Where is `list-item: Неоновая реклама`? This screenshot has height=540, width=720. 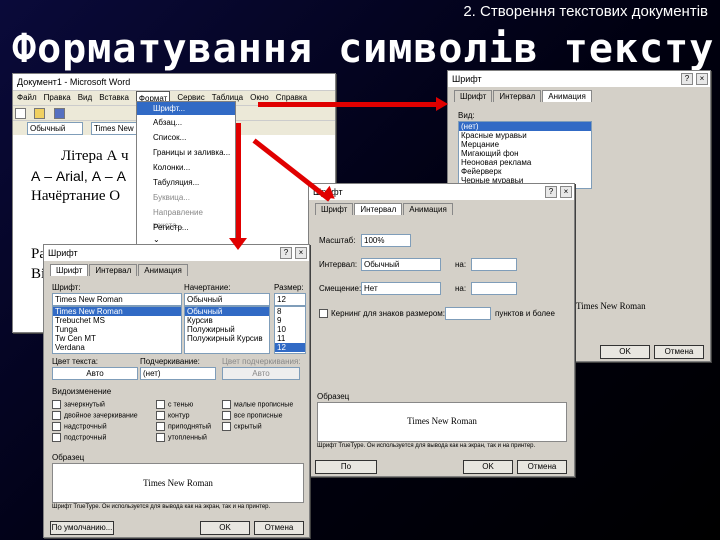 list-item: Неоновая реклама is located at coordinates (525, 162).